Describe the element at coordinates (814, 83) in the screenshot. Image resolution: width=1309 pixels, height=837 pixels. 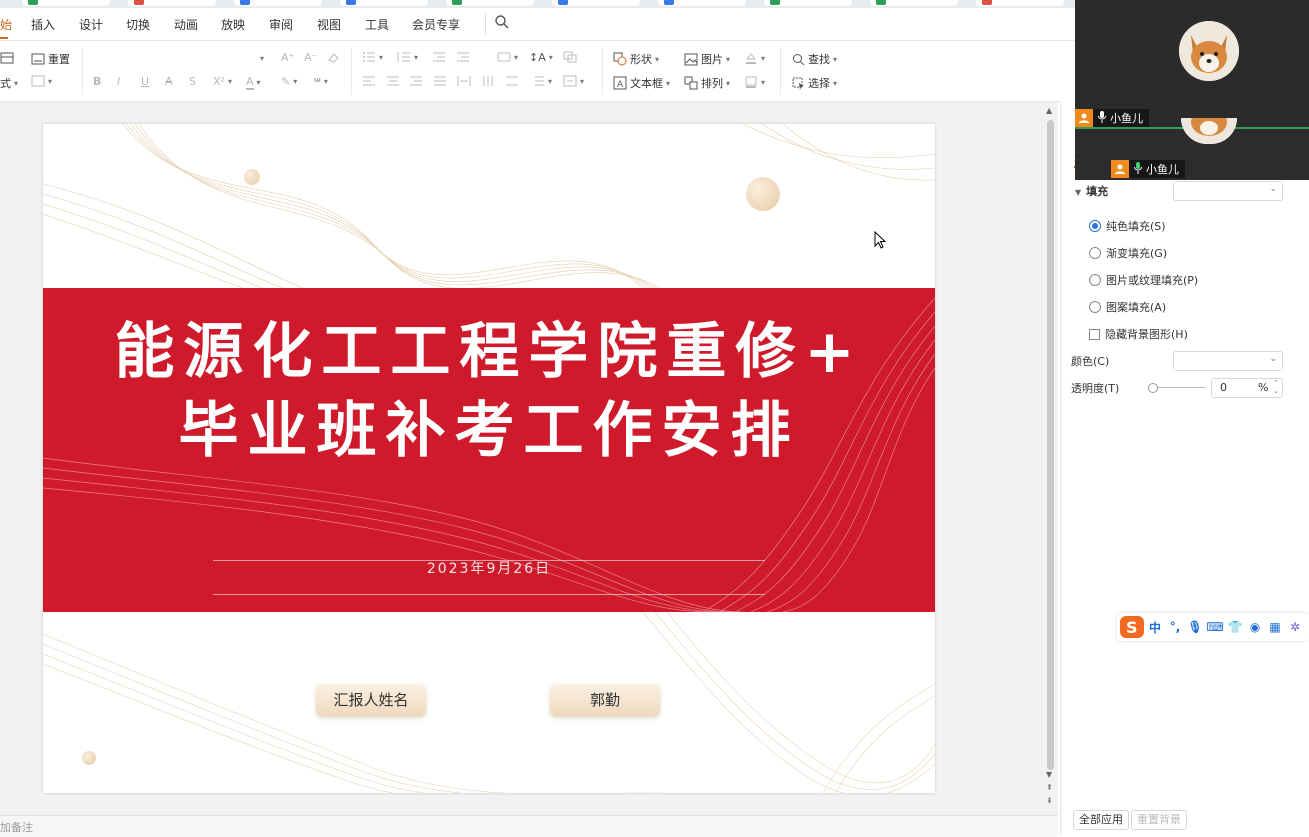
I see `select-button: 选择 ▾` at that location.